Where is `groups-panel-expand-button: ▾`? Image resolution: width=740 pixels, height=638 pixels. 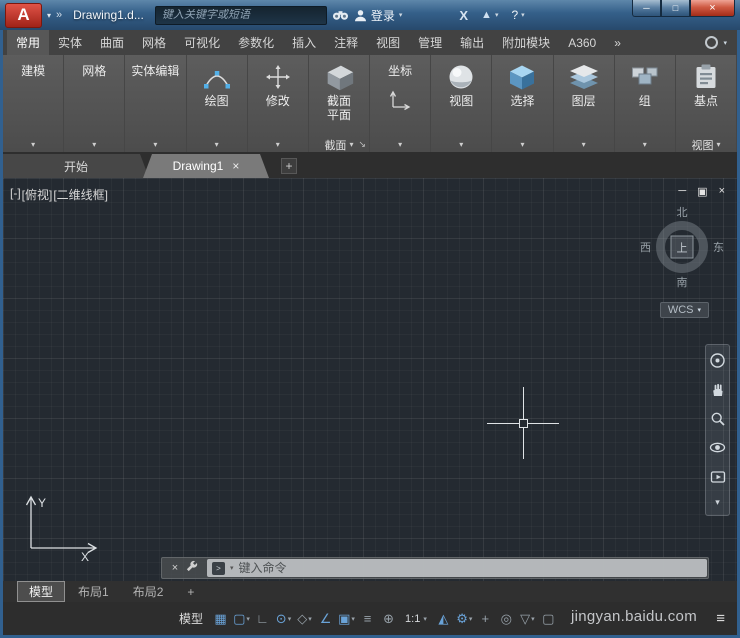 groups-panel-expand-button: ▾ is located at coordinates (645, 144).